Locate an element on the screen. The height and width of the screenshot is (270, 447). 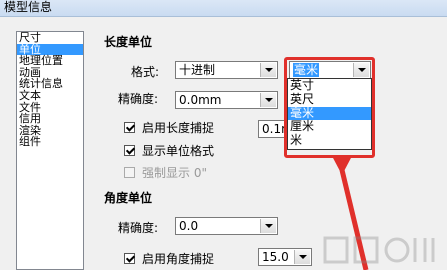
show-unit-format-label: 显示单位格式 is located at coordinates (178, 151).